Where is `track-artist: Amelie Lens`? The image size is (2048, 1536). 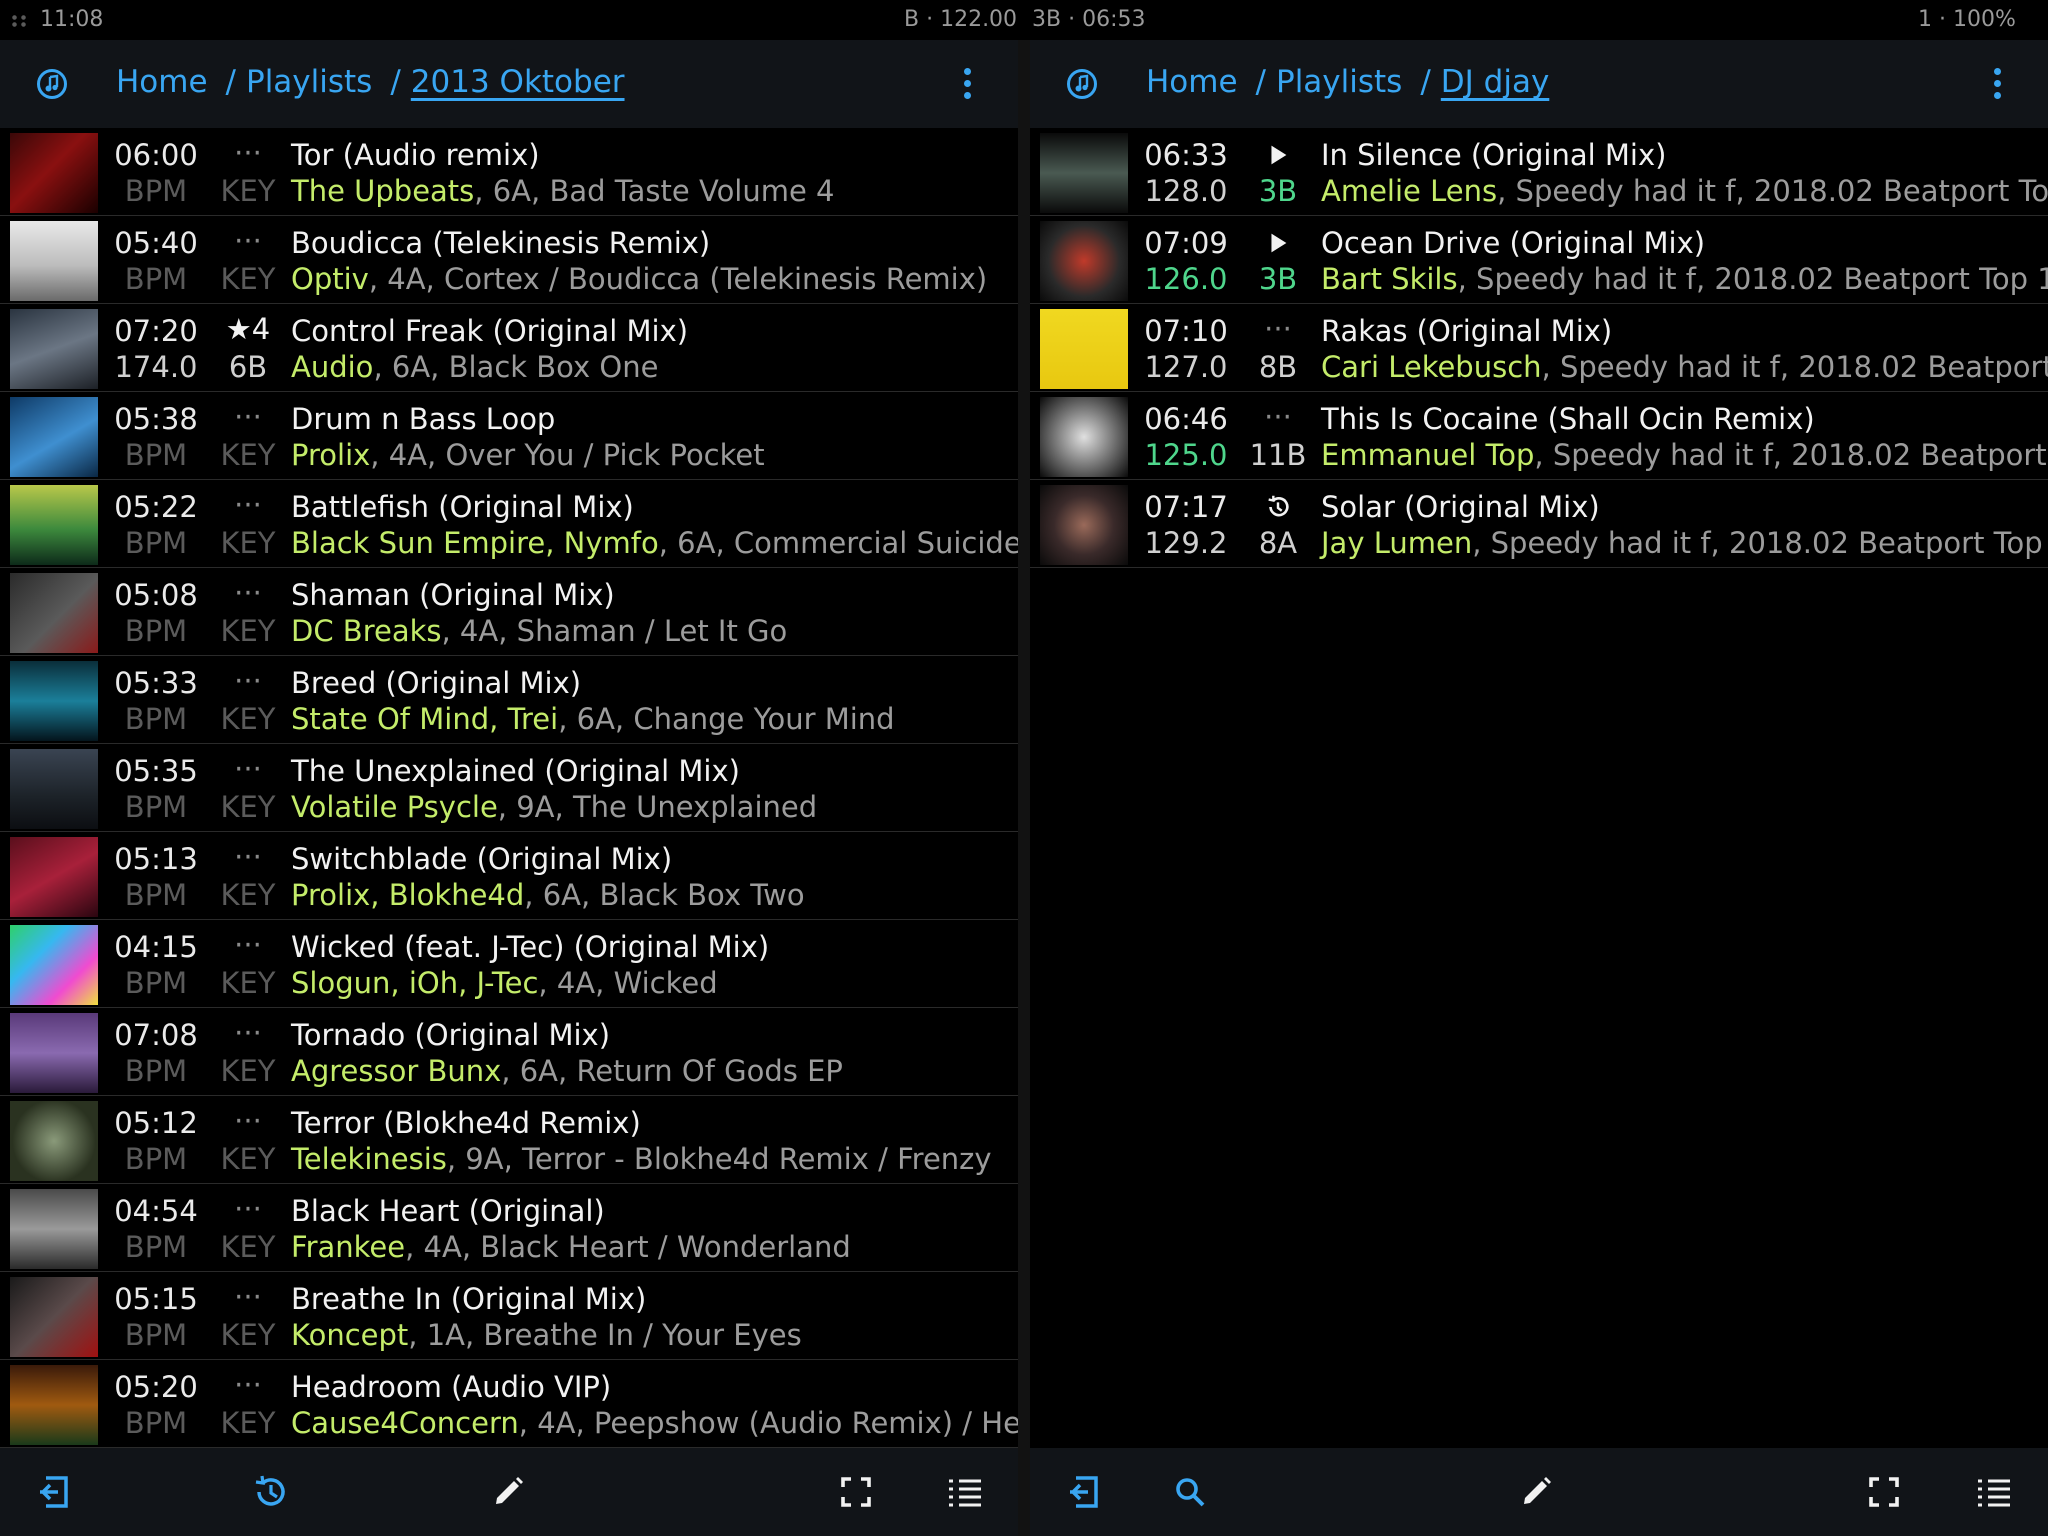
track-artist: Amelie Lens is located at coordinates (1409, 191).